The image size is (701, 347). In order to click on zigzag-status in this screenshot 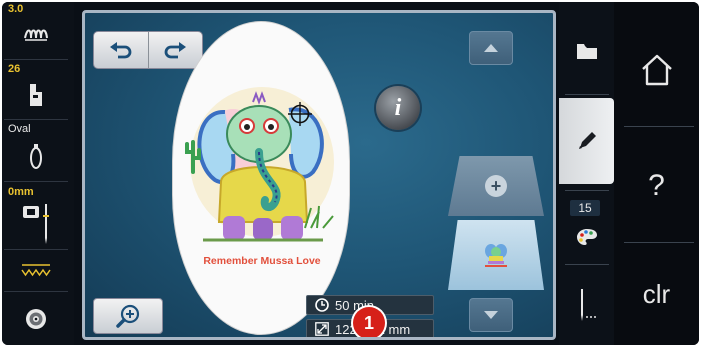, I will do `click(36, 272)`.